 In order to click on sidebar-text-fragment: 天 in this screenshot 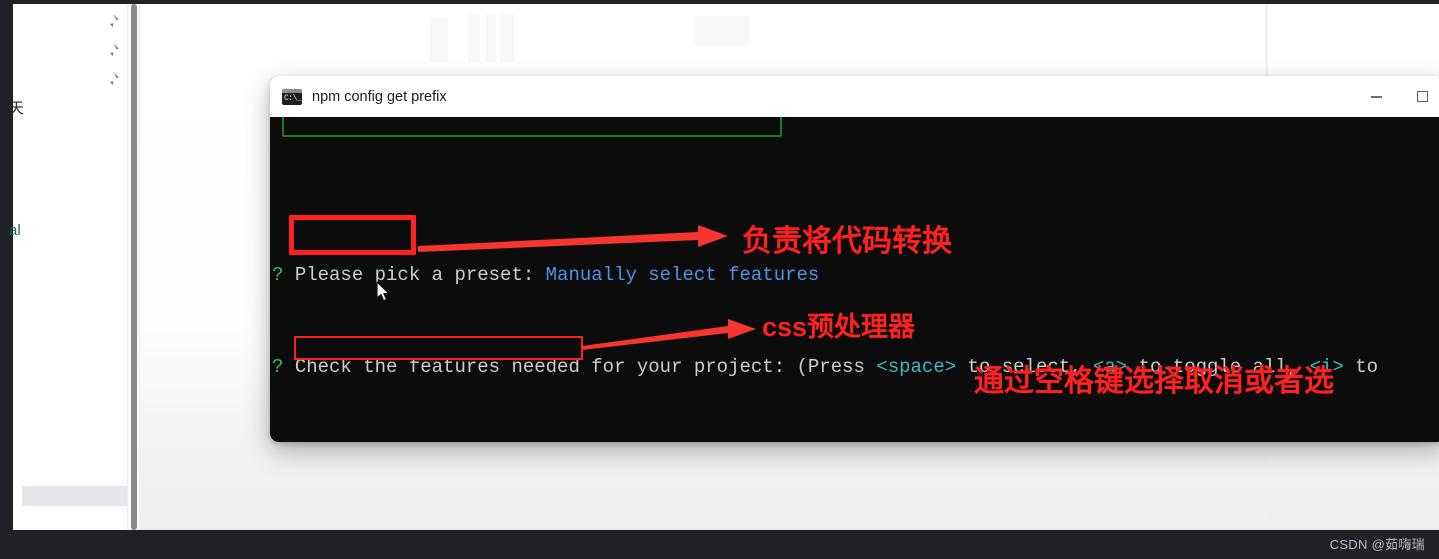, I will do `click(17, 108)`.